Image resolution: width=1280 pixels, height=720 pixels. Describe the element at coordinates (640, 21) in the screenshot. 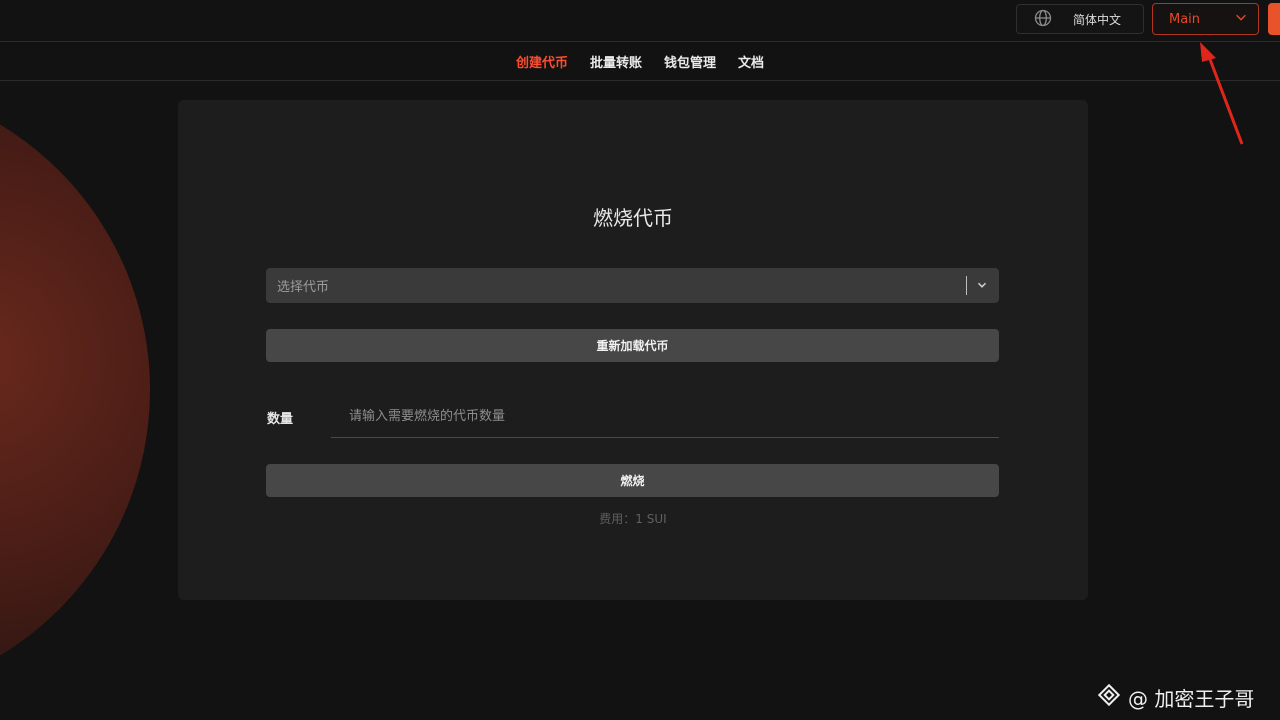

I see `top-bar: 简体中文 Main` at that location.